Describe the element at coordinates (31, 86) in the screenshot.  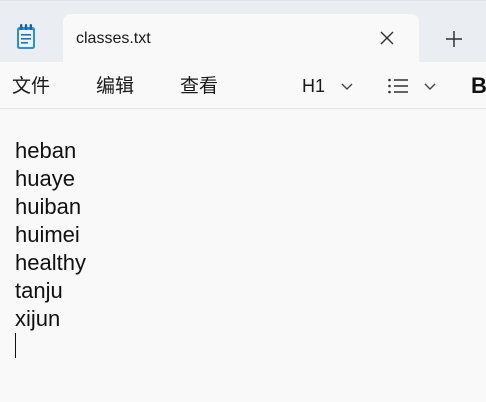
I see `menu-file: 文件` at that location.